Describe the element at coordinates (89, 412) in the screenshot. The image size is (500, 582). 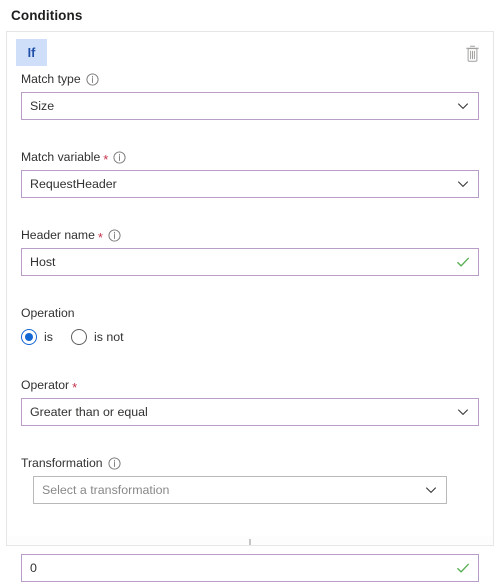
I see `operator-value: Greater than or equal` at that location.